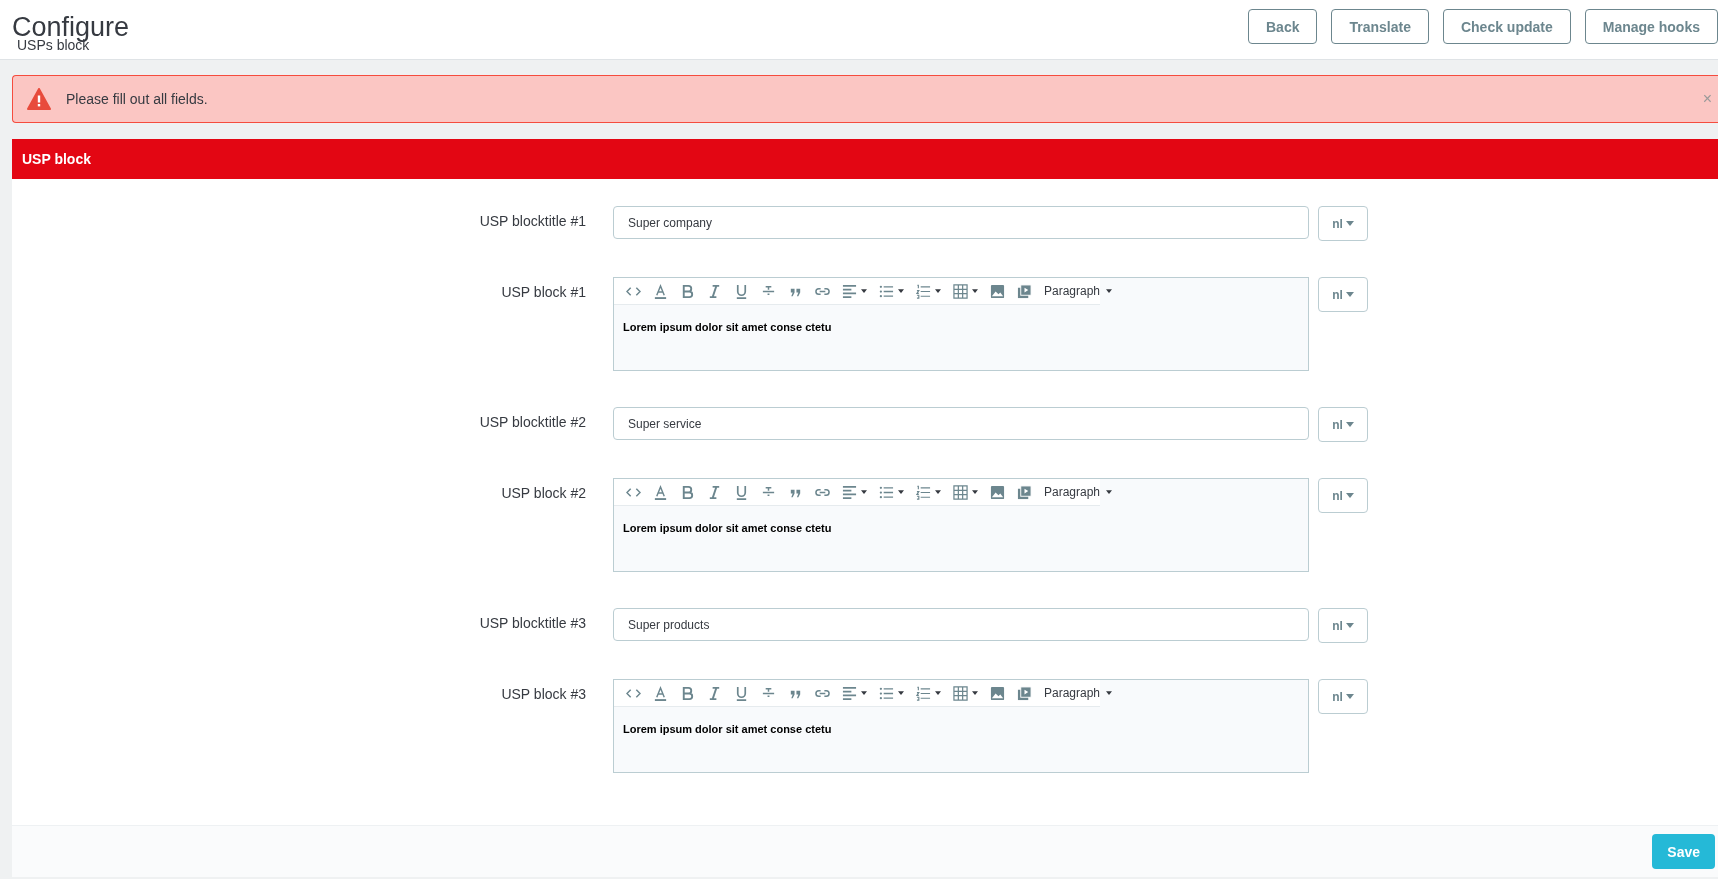 Image resolution: width=1718 pixels, height=879 pixels. Describe the element at coordinates (532, 421) in the screenshot. I see `field-label: USP blocktitle #2` at that location.